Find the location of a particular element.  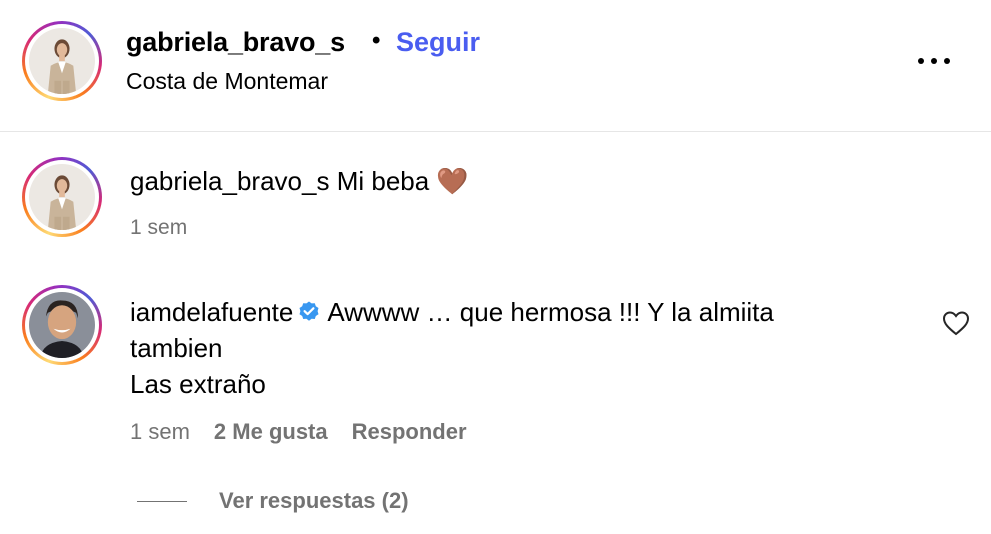

view-replies-button: Ver respuestas (2) is located at coordinates (273, 501).